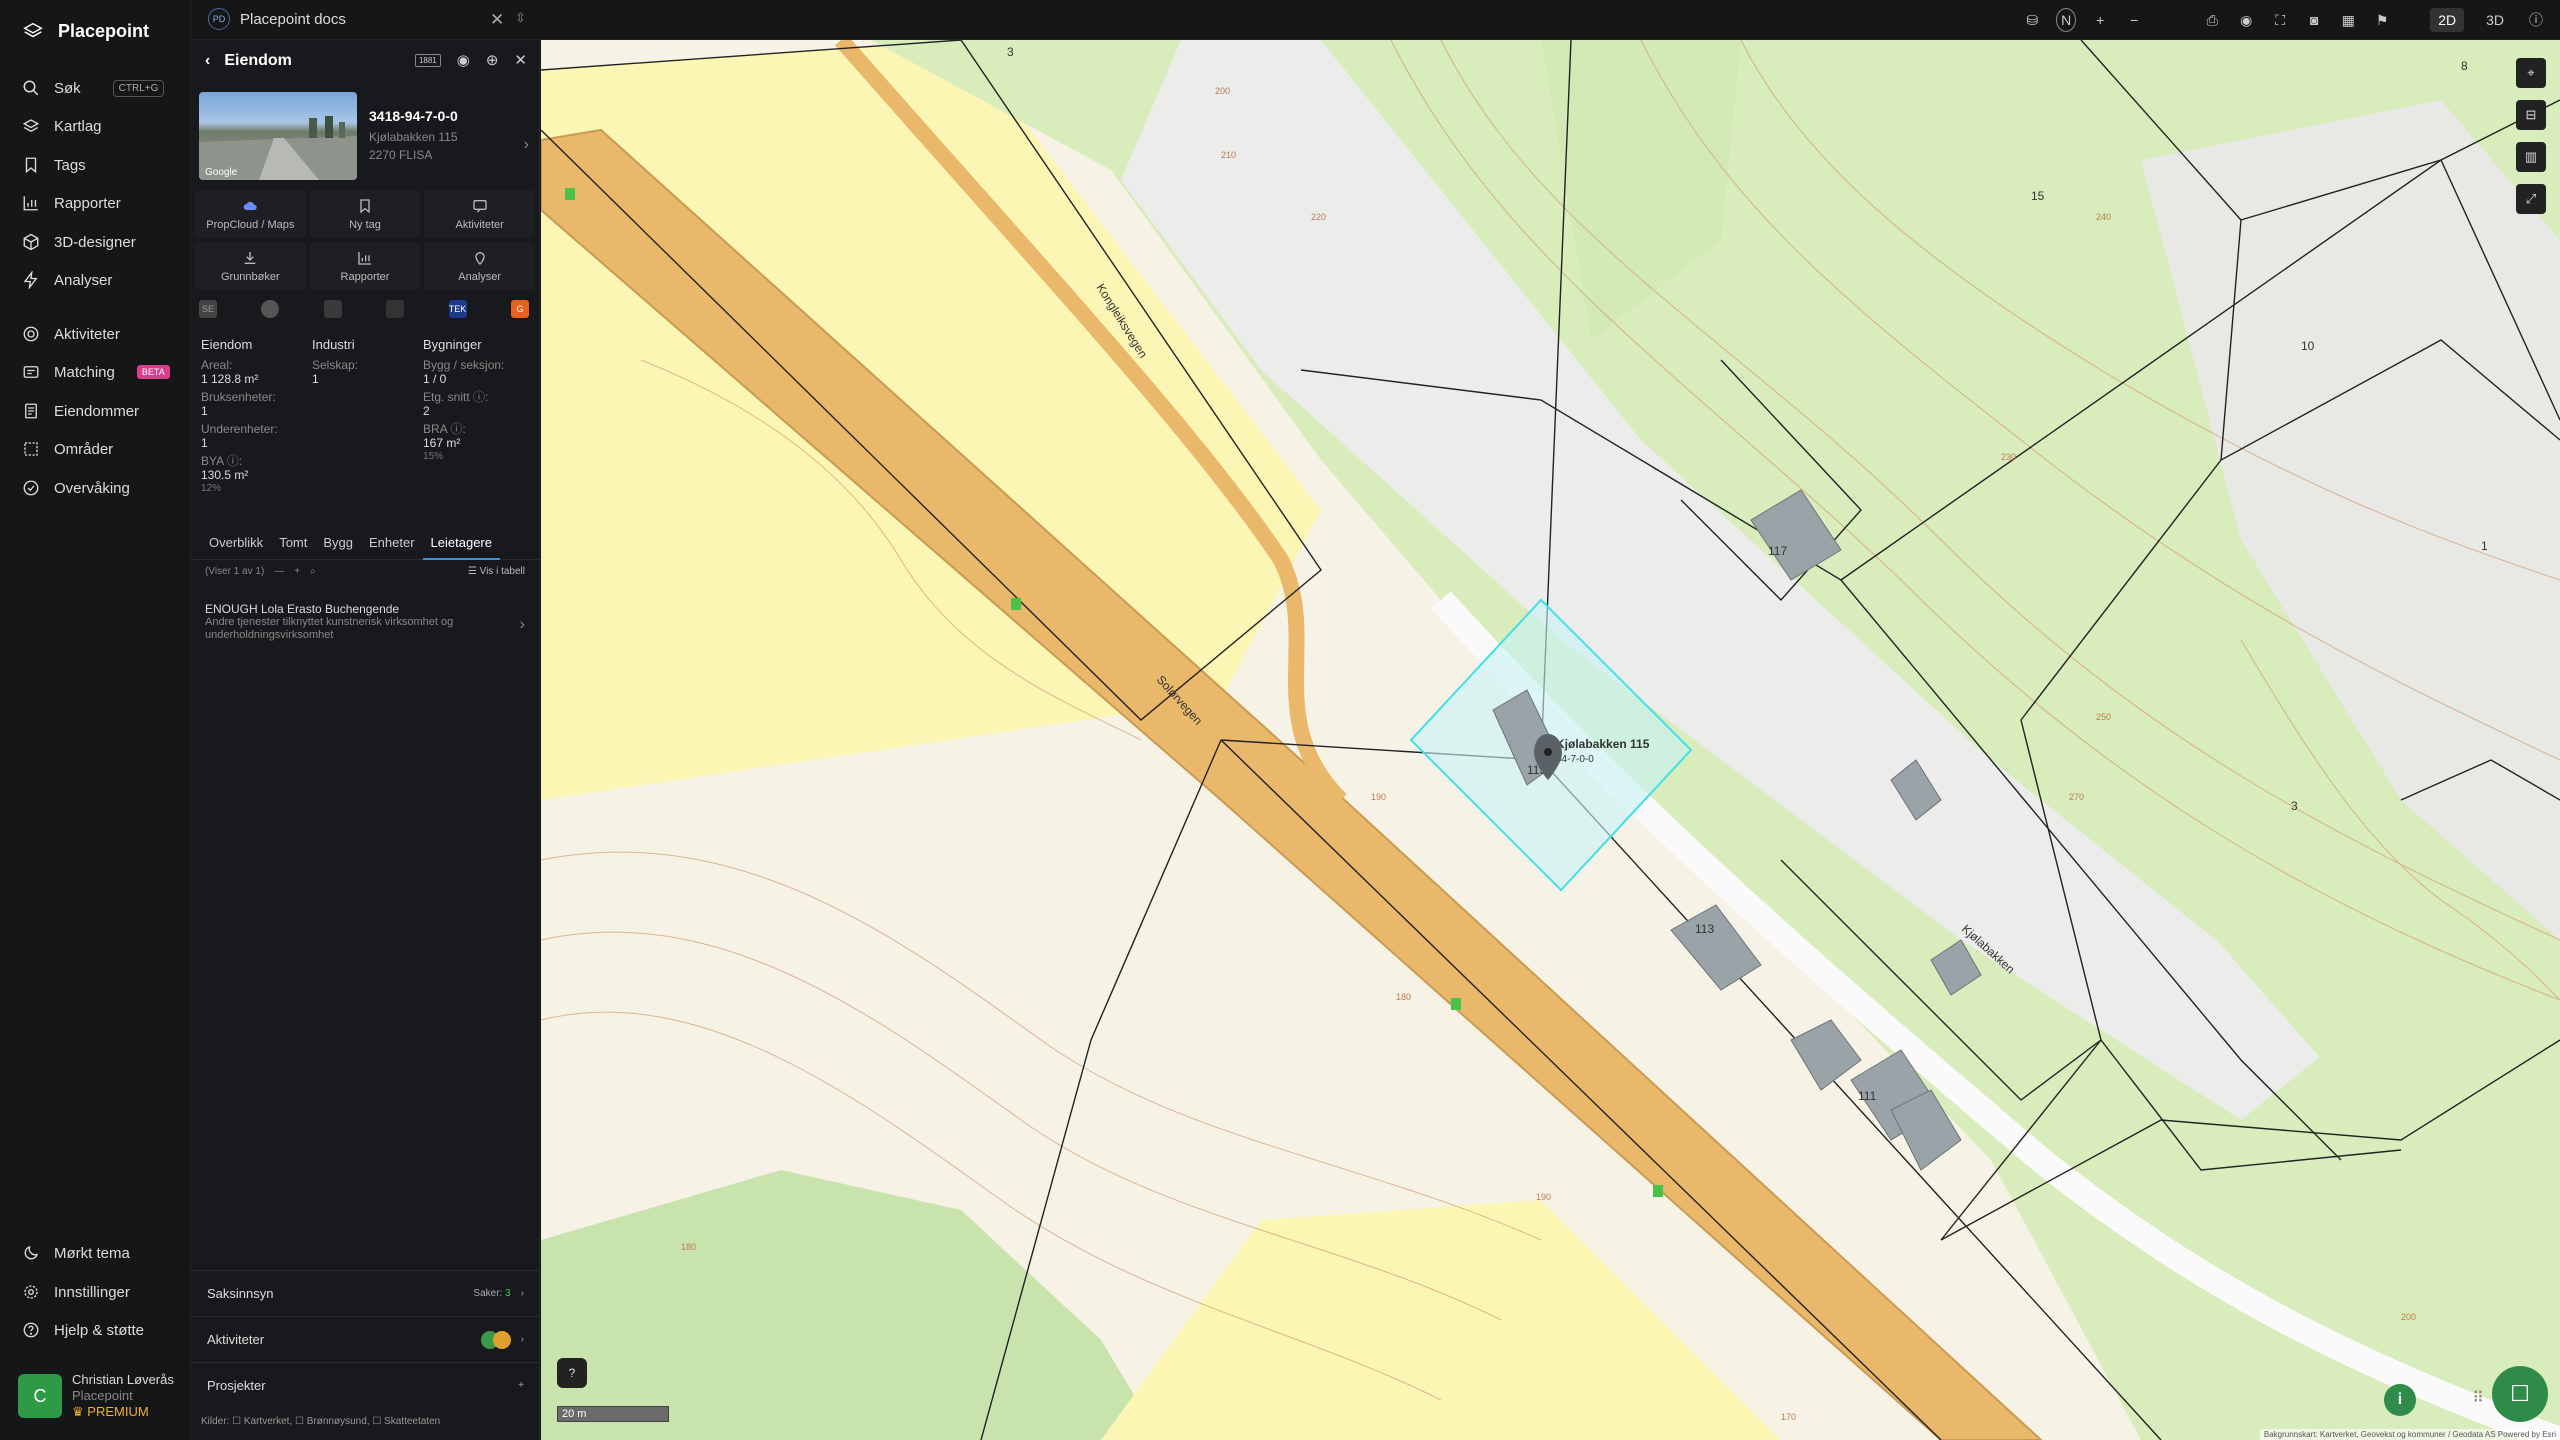  What do you see at coordinates (2536, 20) in the screenshot?
I see `info-icon: ⓘ` at bounding box center [2536, 20].